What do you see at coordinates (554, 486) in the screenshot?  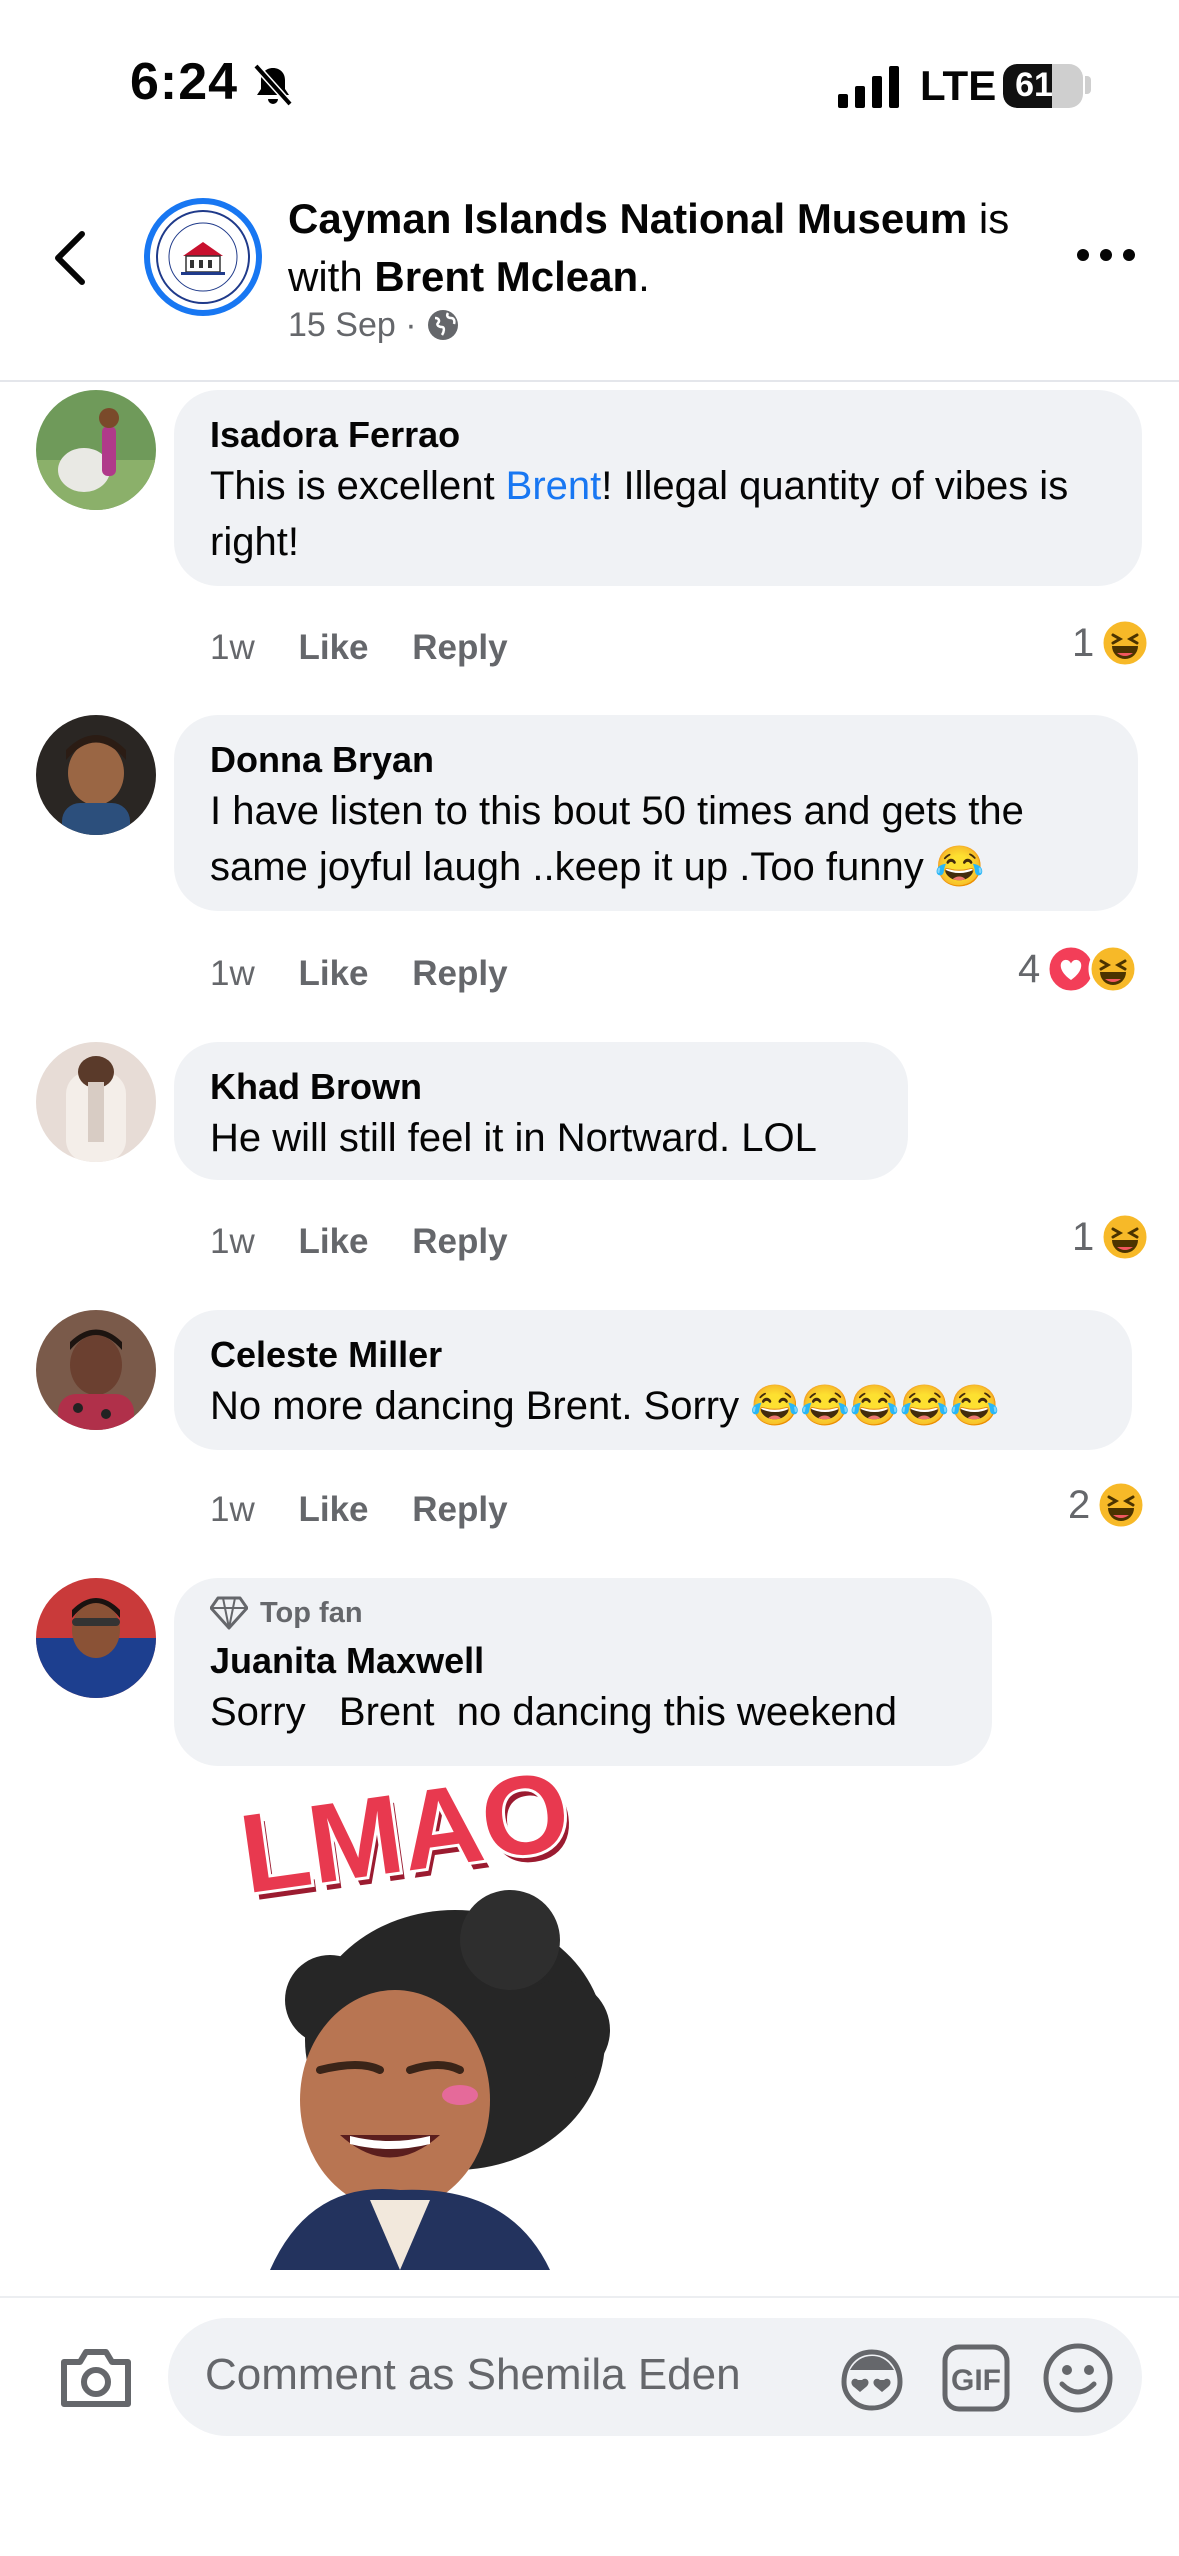 I see `mention-link: Brent` at bounding box center [554, 486].